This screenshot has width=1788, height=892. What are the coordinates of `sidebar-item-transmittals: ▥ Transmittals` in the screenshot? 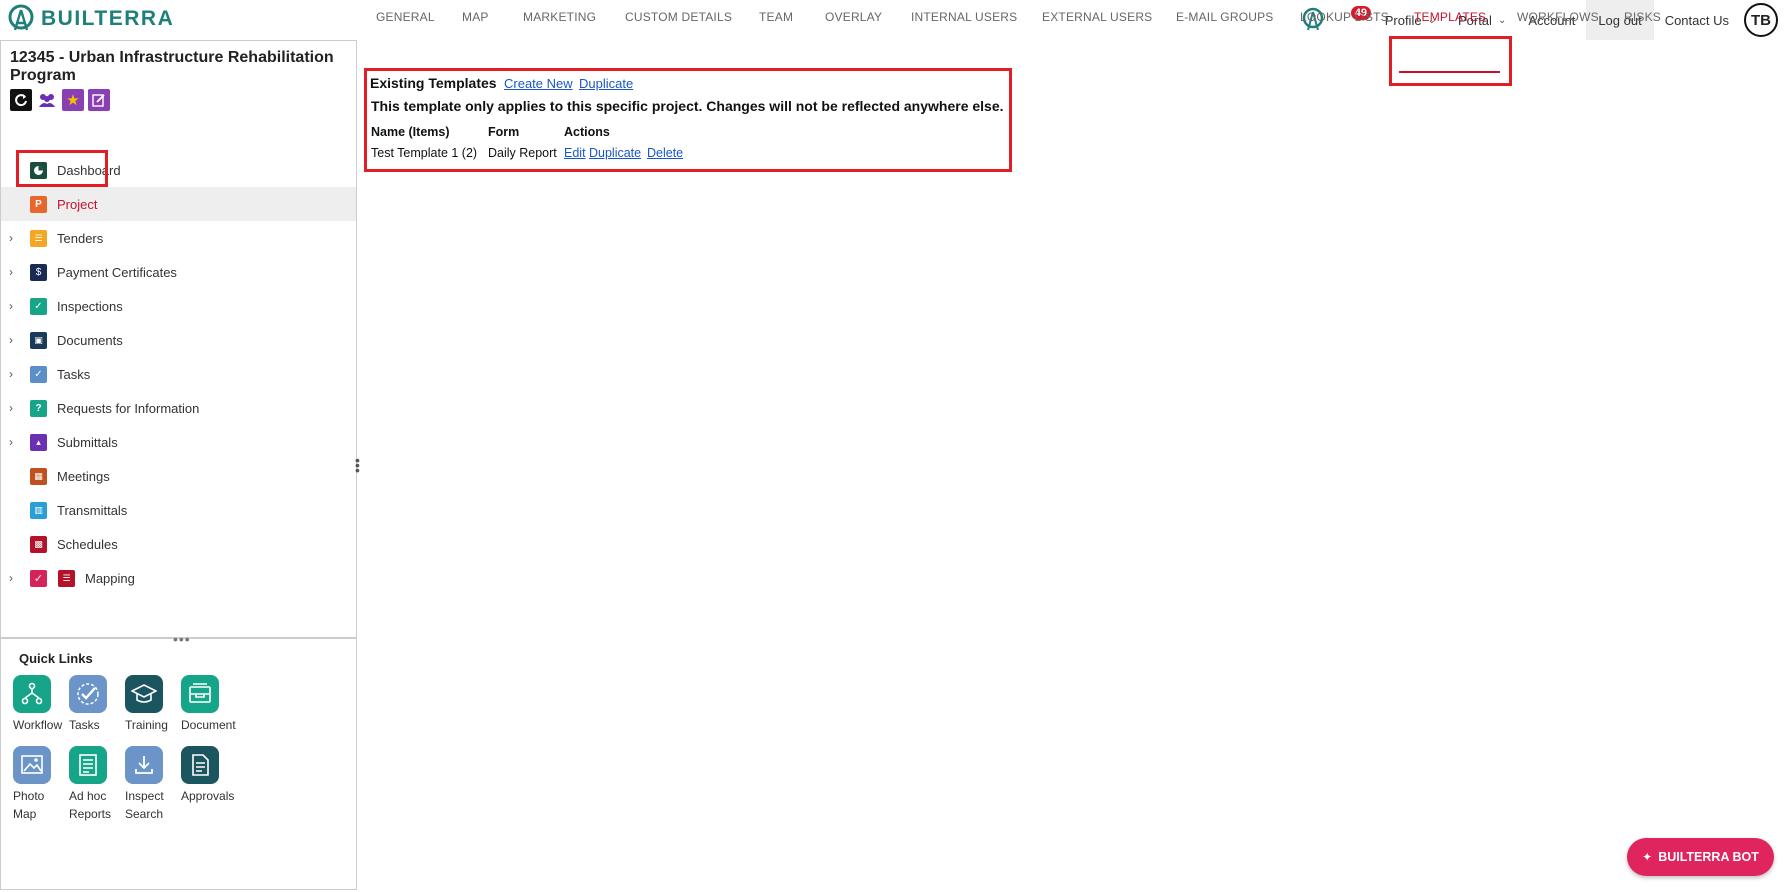 It's located at (178, 510).